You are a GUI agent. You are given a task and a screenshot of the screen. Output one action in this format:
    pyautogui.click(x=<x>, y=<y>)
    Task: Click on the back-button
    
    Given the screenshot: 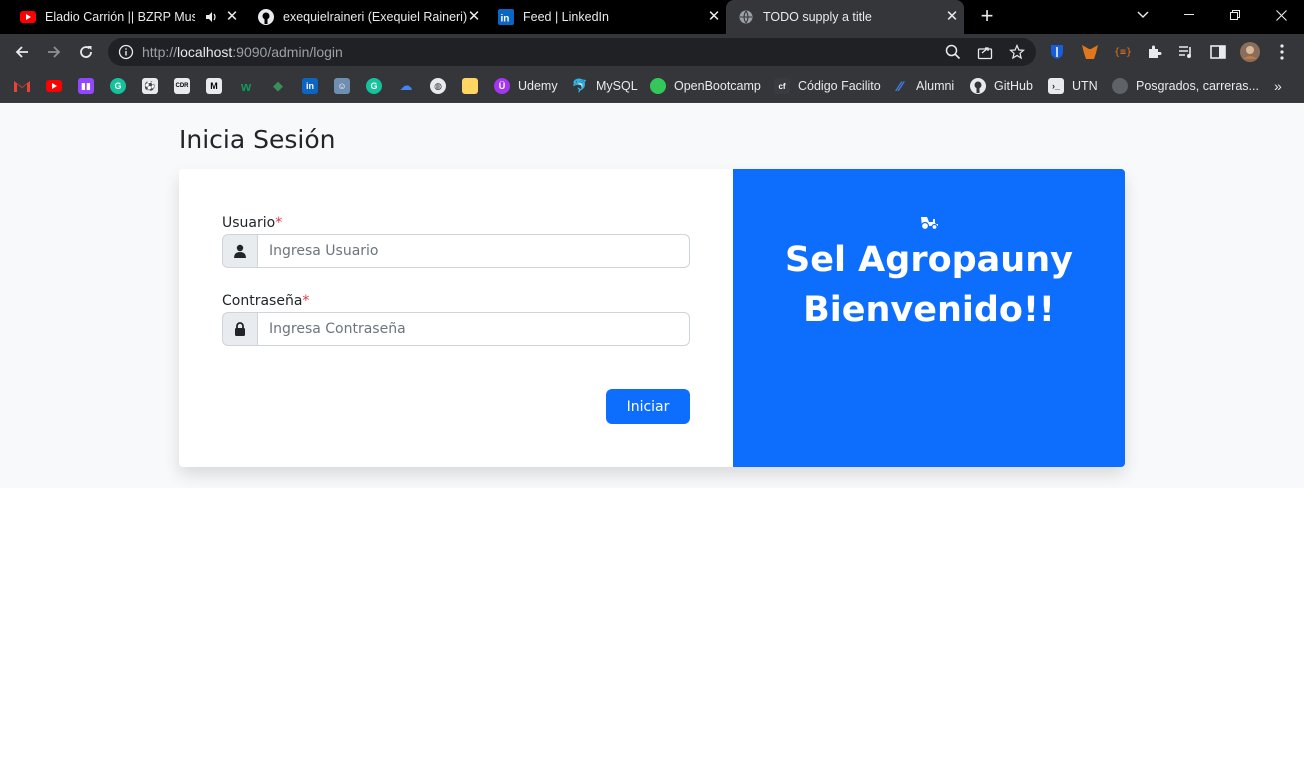 What is the action you would take?
    pyautogui.click(x=22, y=52)
    